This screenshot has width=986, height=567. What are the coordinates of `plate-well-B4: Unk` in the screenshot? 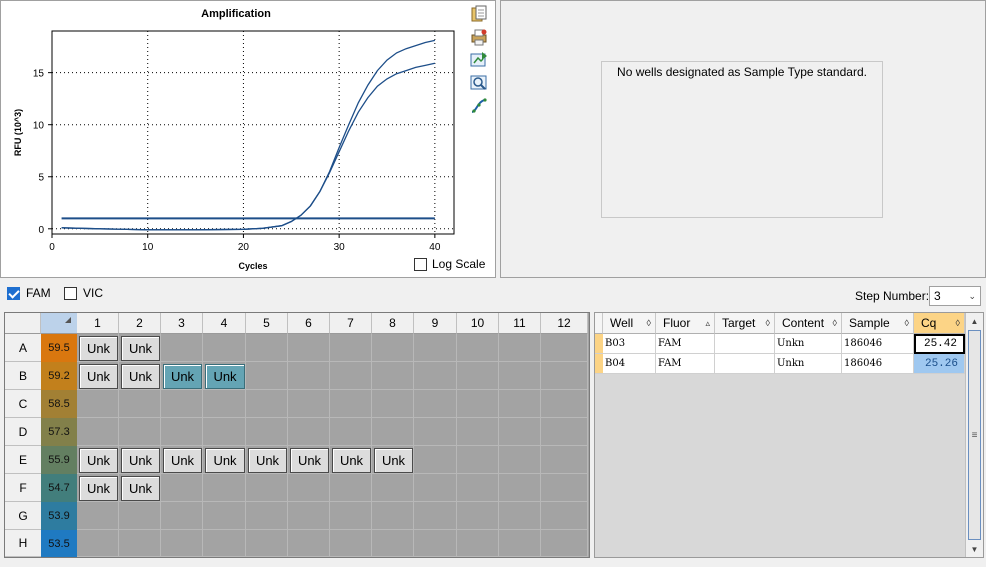 It's located at (225, 376).